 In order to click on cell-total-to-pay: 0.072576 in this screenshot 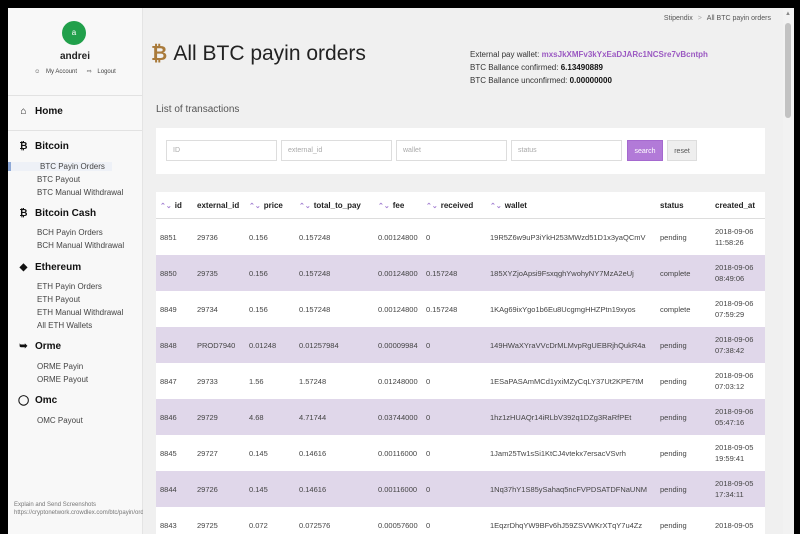, I will do `click(315, 525)`.